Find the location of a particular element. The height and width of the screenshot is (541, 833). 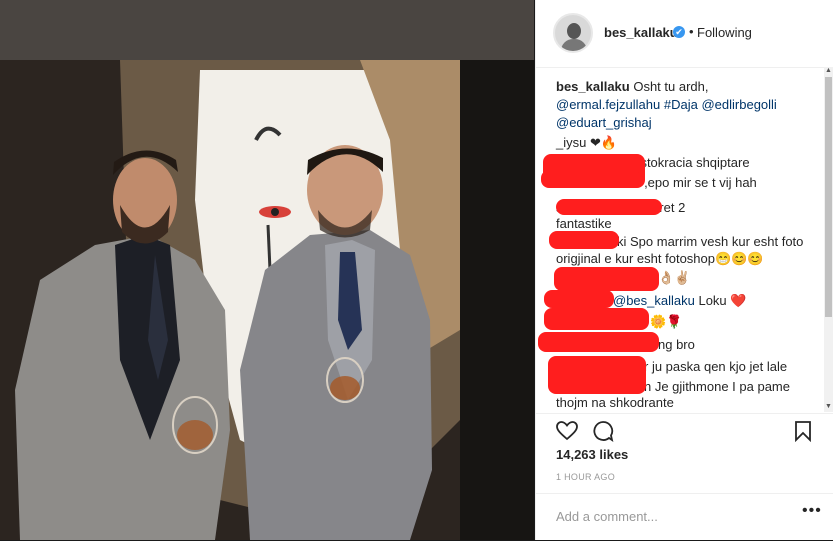

caption-username: bes_kallaku is located at coordinates (593, 86).